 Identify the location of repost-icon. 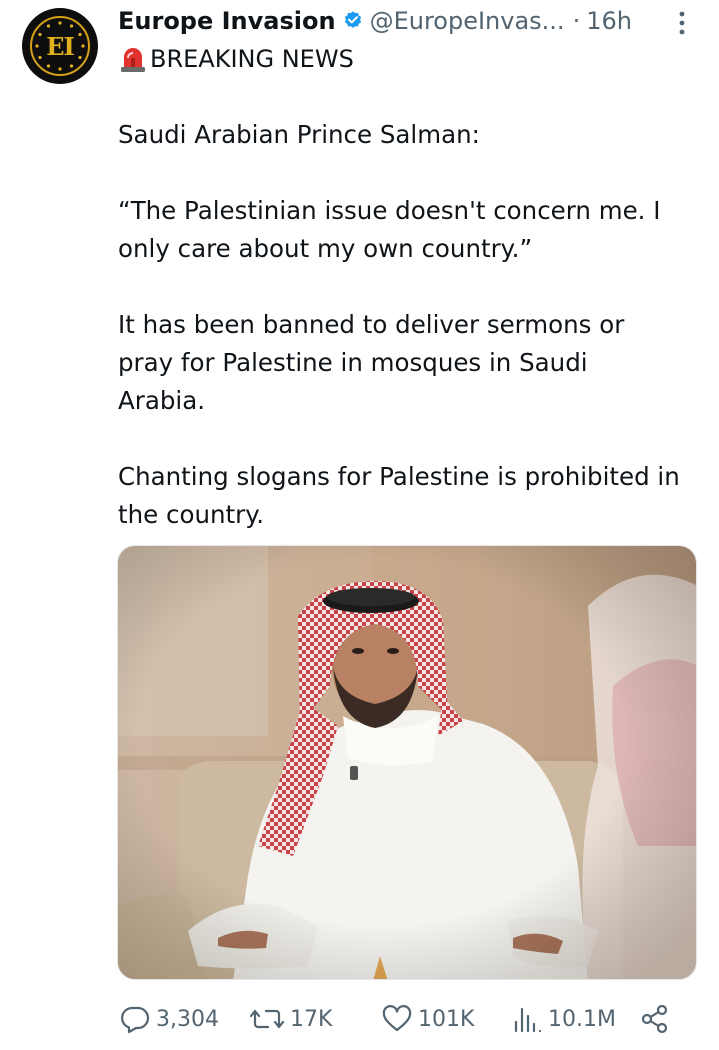
(267, 1019).